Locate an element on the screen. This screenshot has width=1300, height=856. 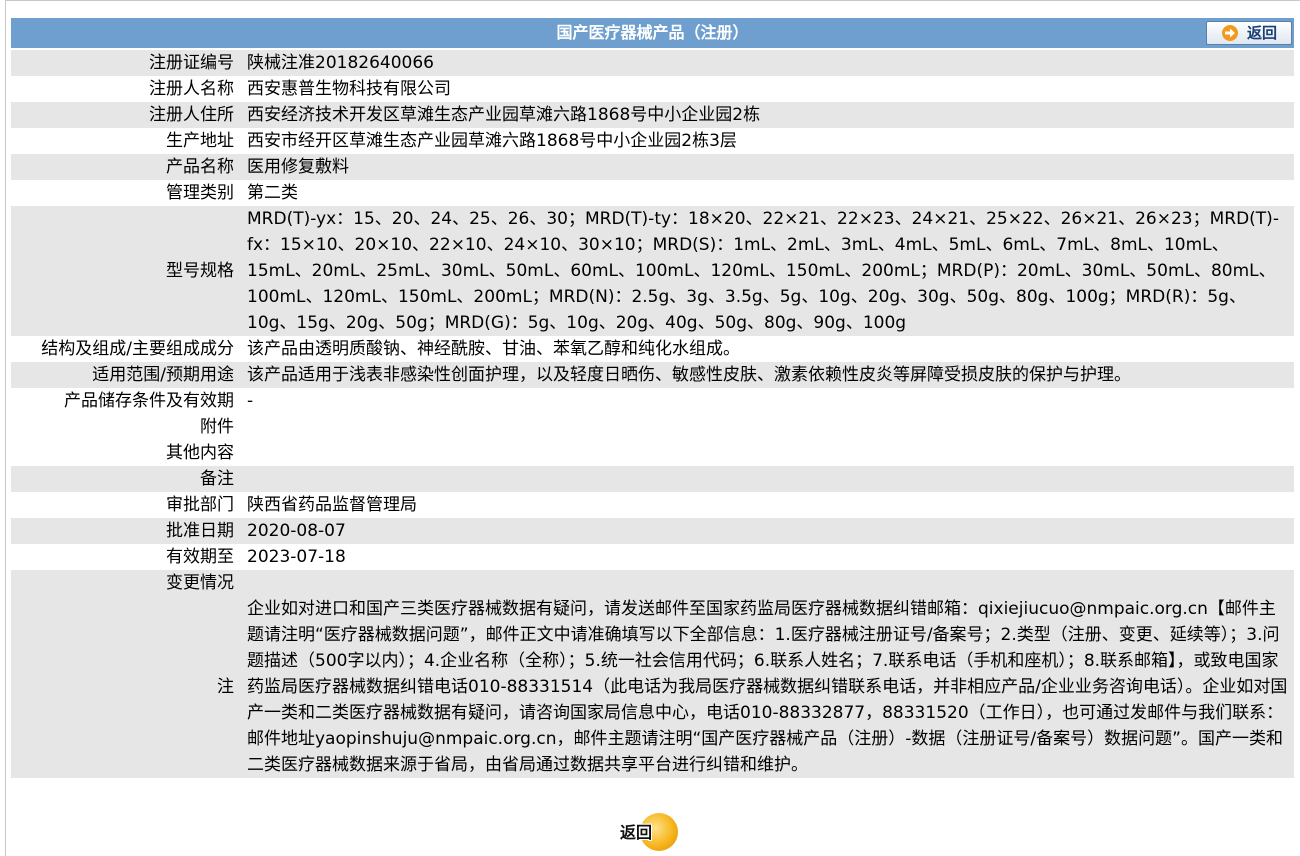
field-label: 批准日期 is located at coordinates (127, 531).